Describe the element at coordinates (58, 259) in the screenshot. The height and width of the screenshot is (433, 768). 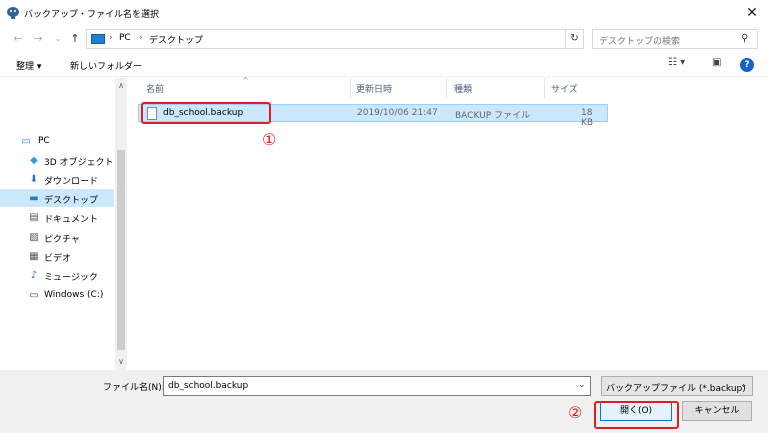
I see `sidebar-item-label: ビデオ` at that location.